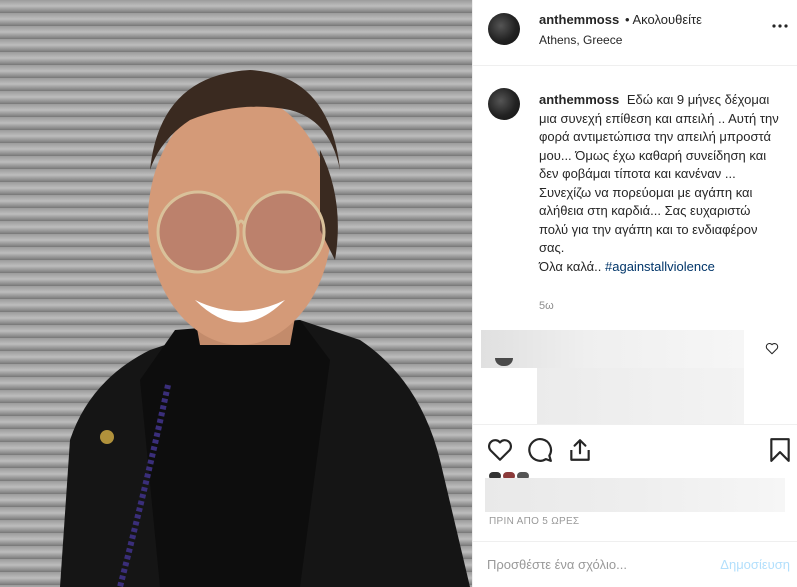 This screenshot has height=587, width=797. What do you see at coordinates (534, 521) in the screenshot?
I see `post-timestamp: ΠΡΙΝ ΑΠΟ 5 ΩΡΕΣ` at bounding box center [534, 521].